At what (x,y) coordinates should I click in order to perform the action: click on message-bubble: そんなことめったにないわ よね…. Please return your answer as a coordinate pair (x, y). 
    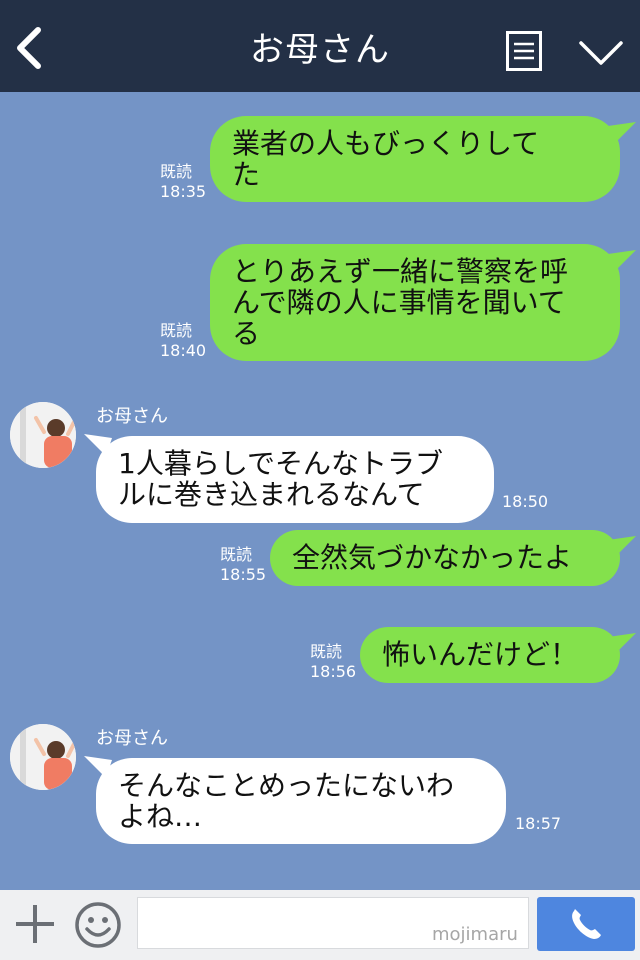
    Looking at the image, I should click on (301, 801).